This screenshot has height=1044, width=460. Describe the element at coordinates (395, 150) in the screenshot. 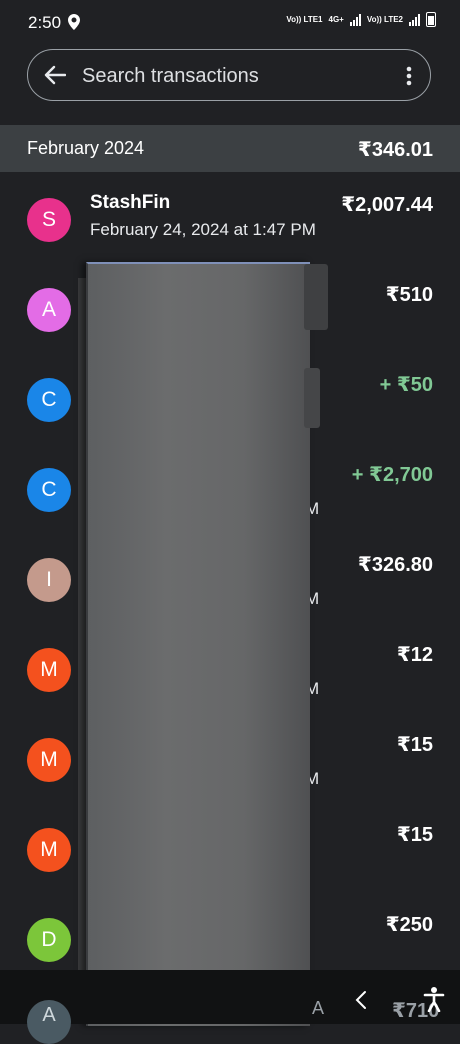

I see `month-total: ₹346.01` at that location.